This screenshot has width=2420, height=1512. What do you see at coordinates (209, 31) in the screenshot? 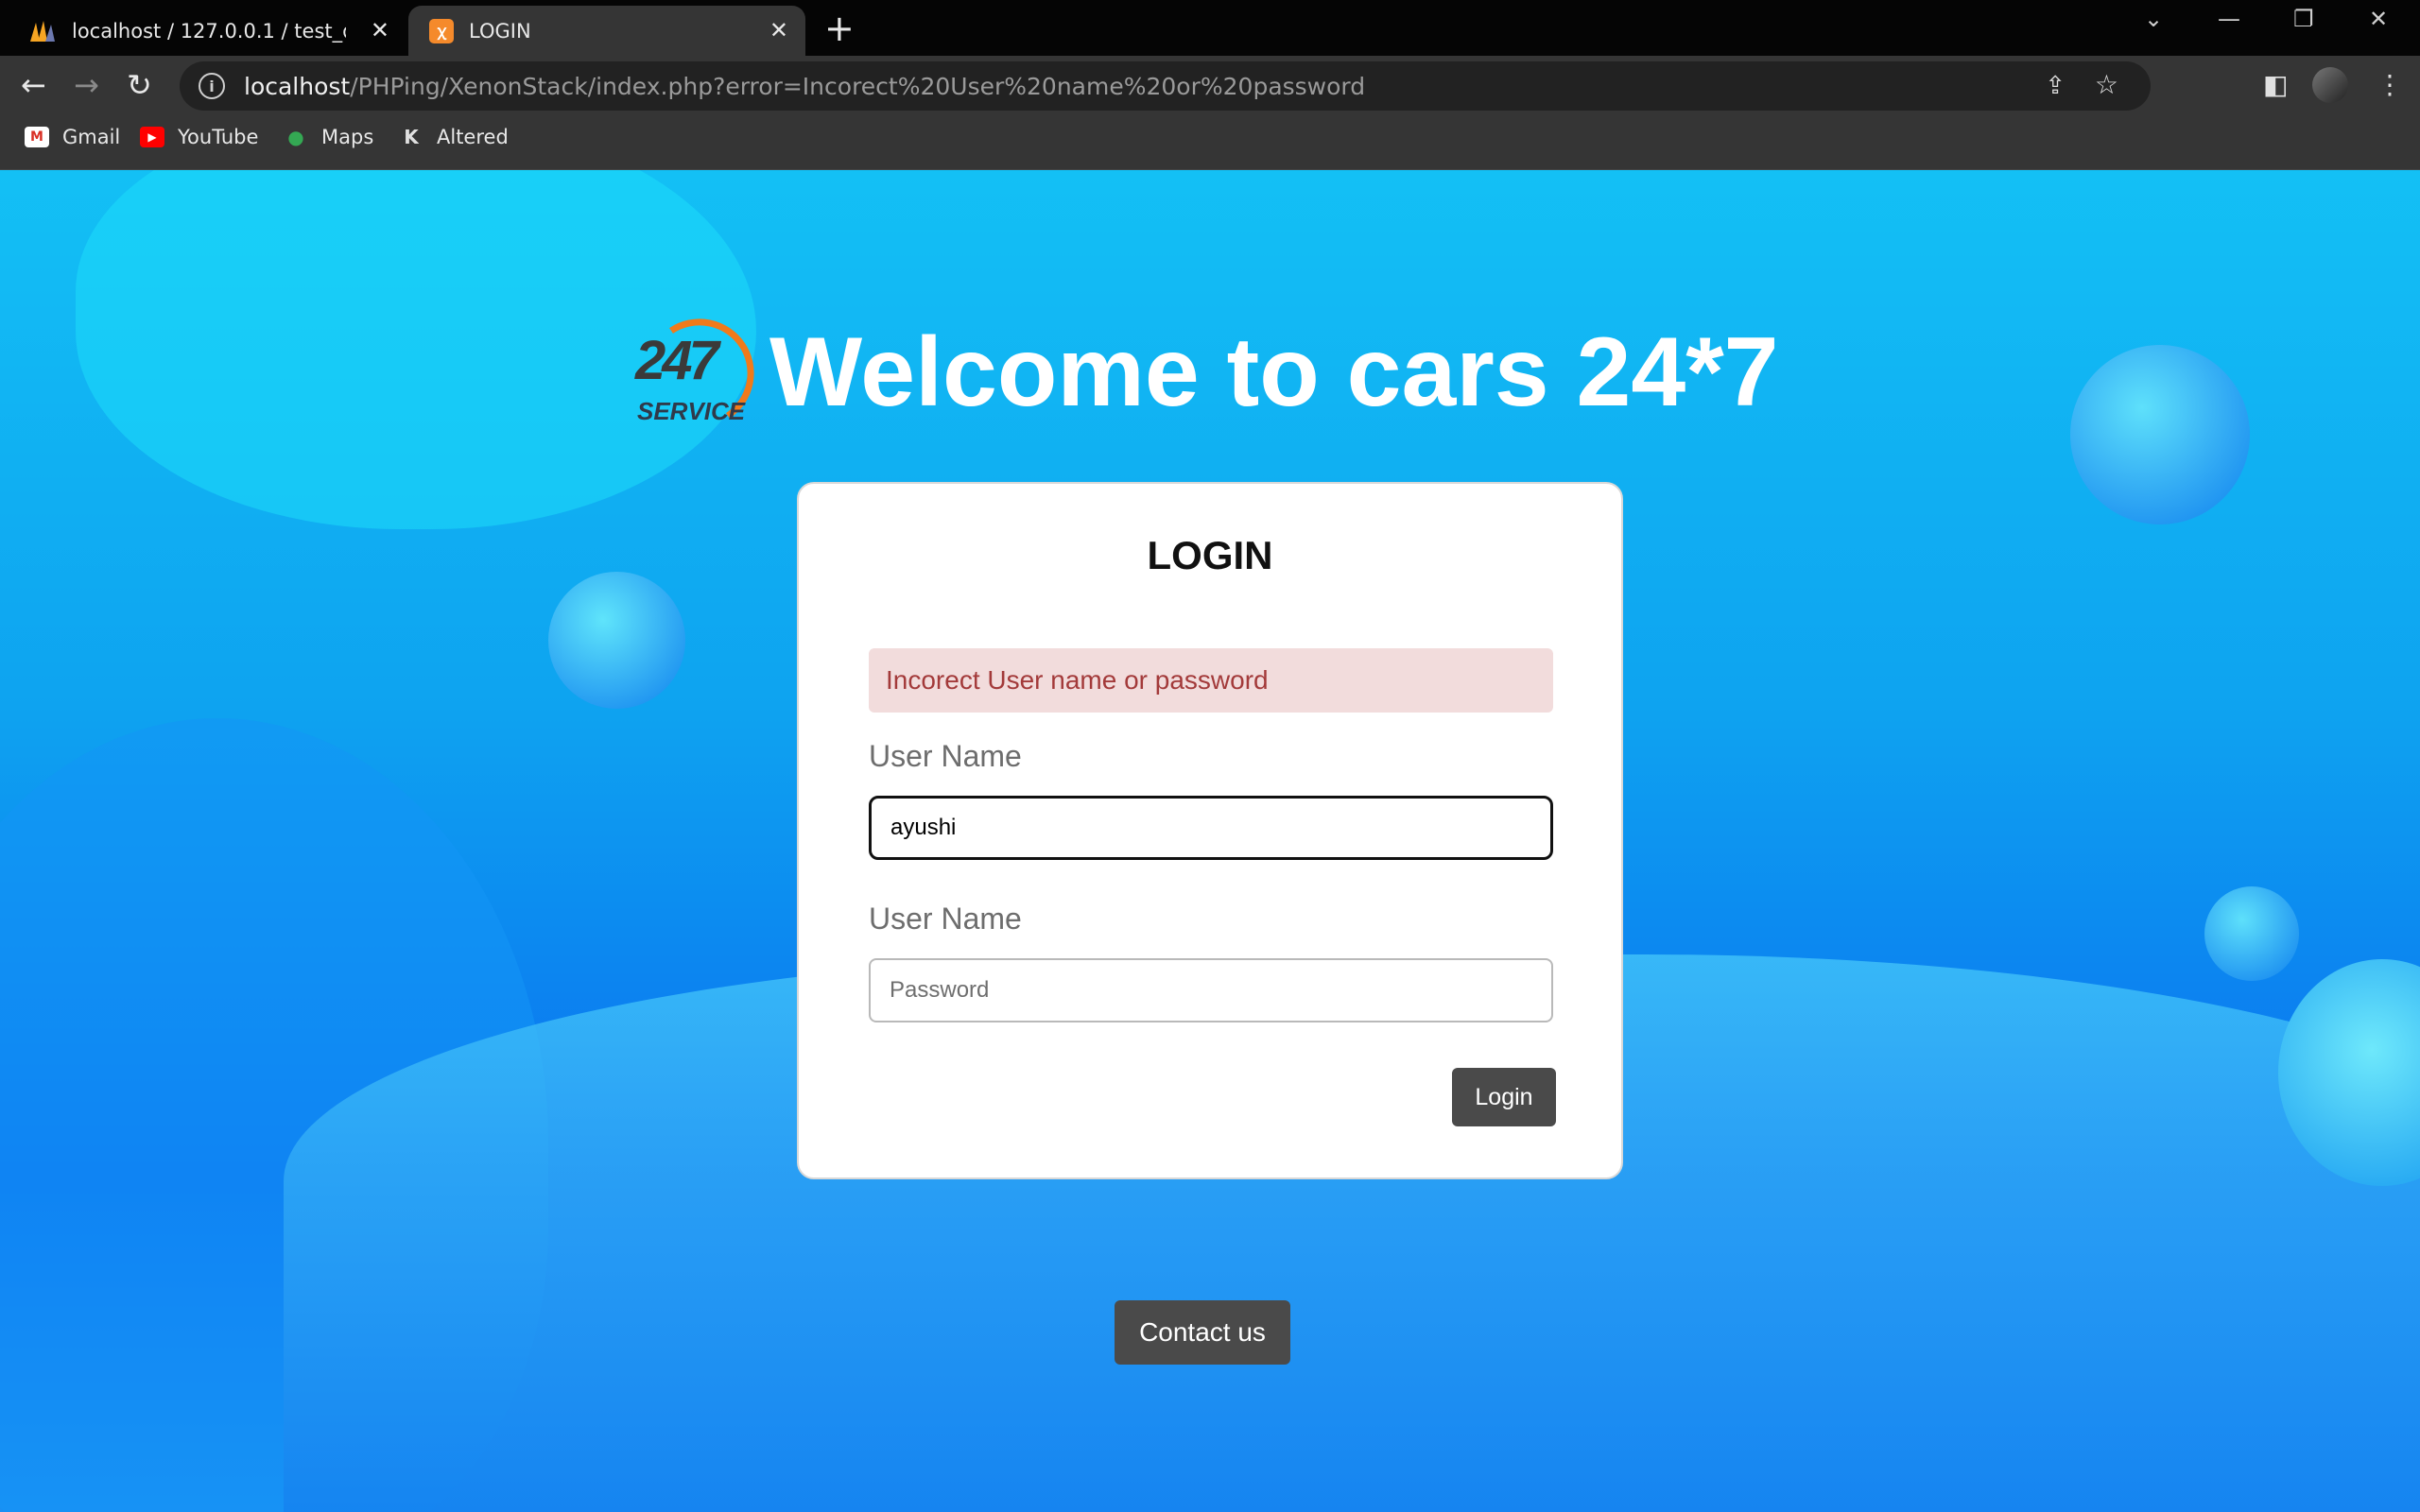
I see `tab-title: localhost / 127.0.0.1 / test_db / u` at bounding box center [209, 31].